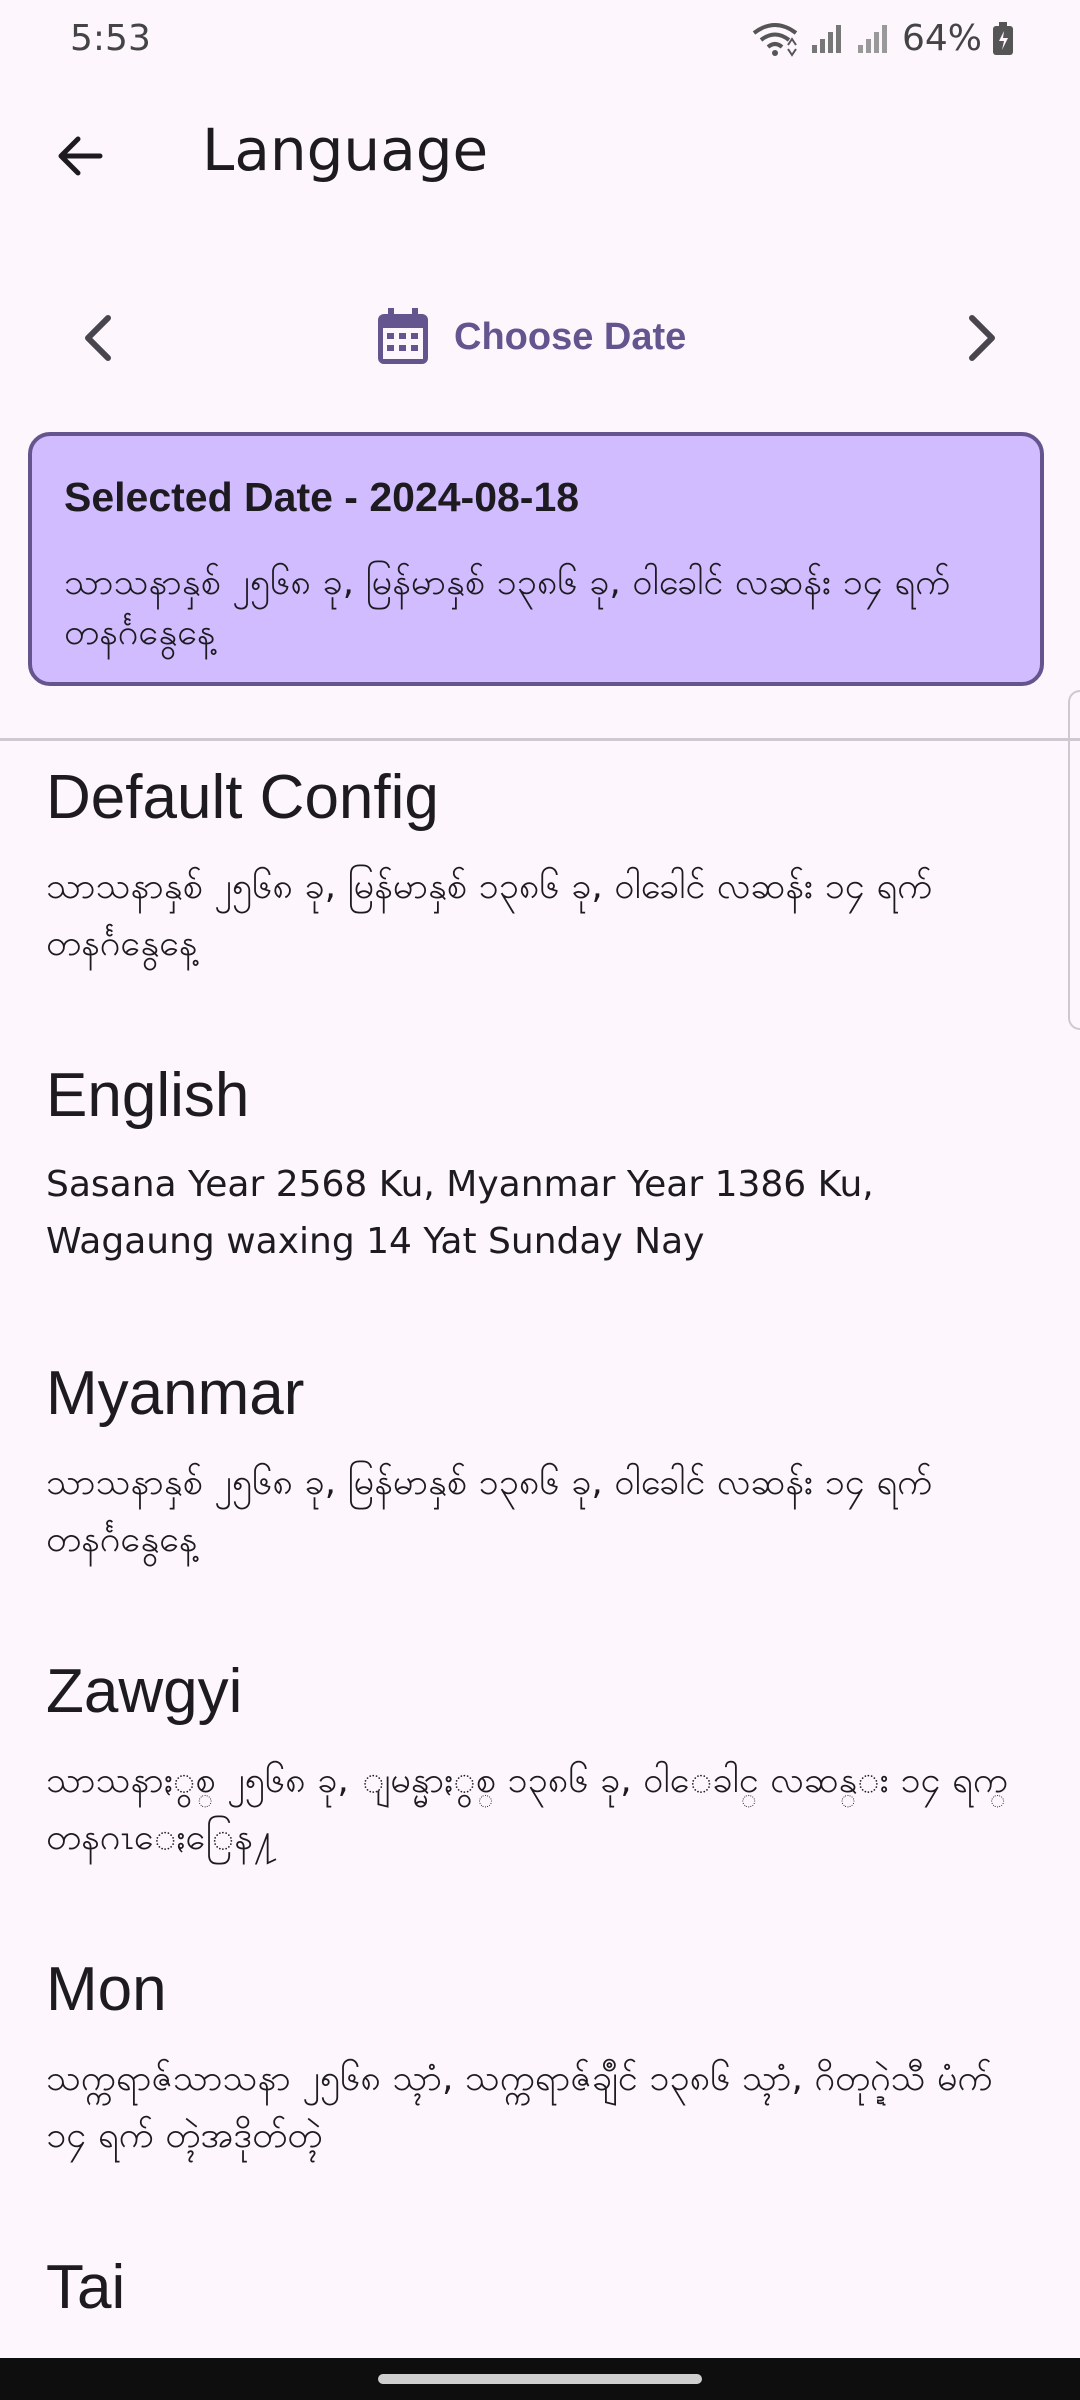 This screenshot has height=2400, width=1080. Describe the element at coordinates (86, 2287) in the screenshot. I see `language-name: Tai` at that location.